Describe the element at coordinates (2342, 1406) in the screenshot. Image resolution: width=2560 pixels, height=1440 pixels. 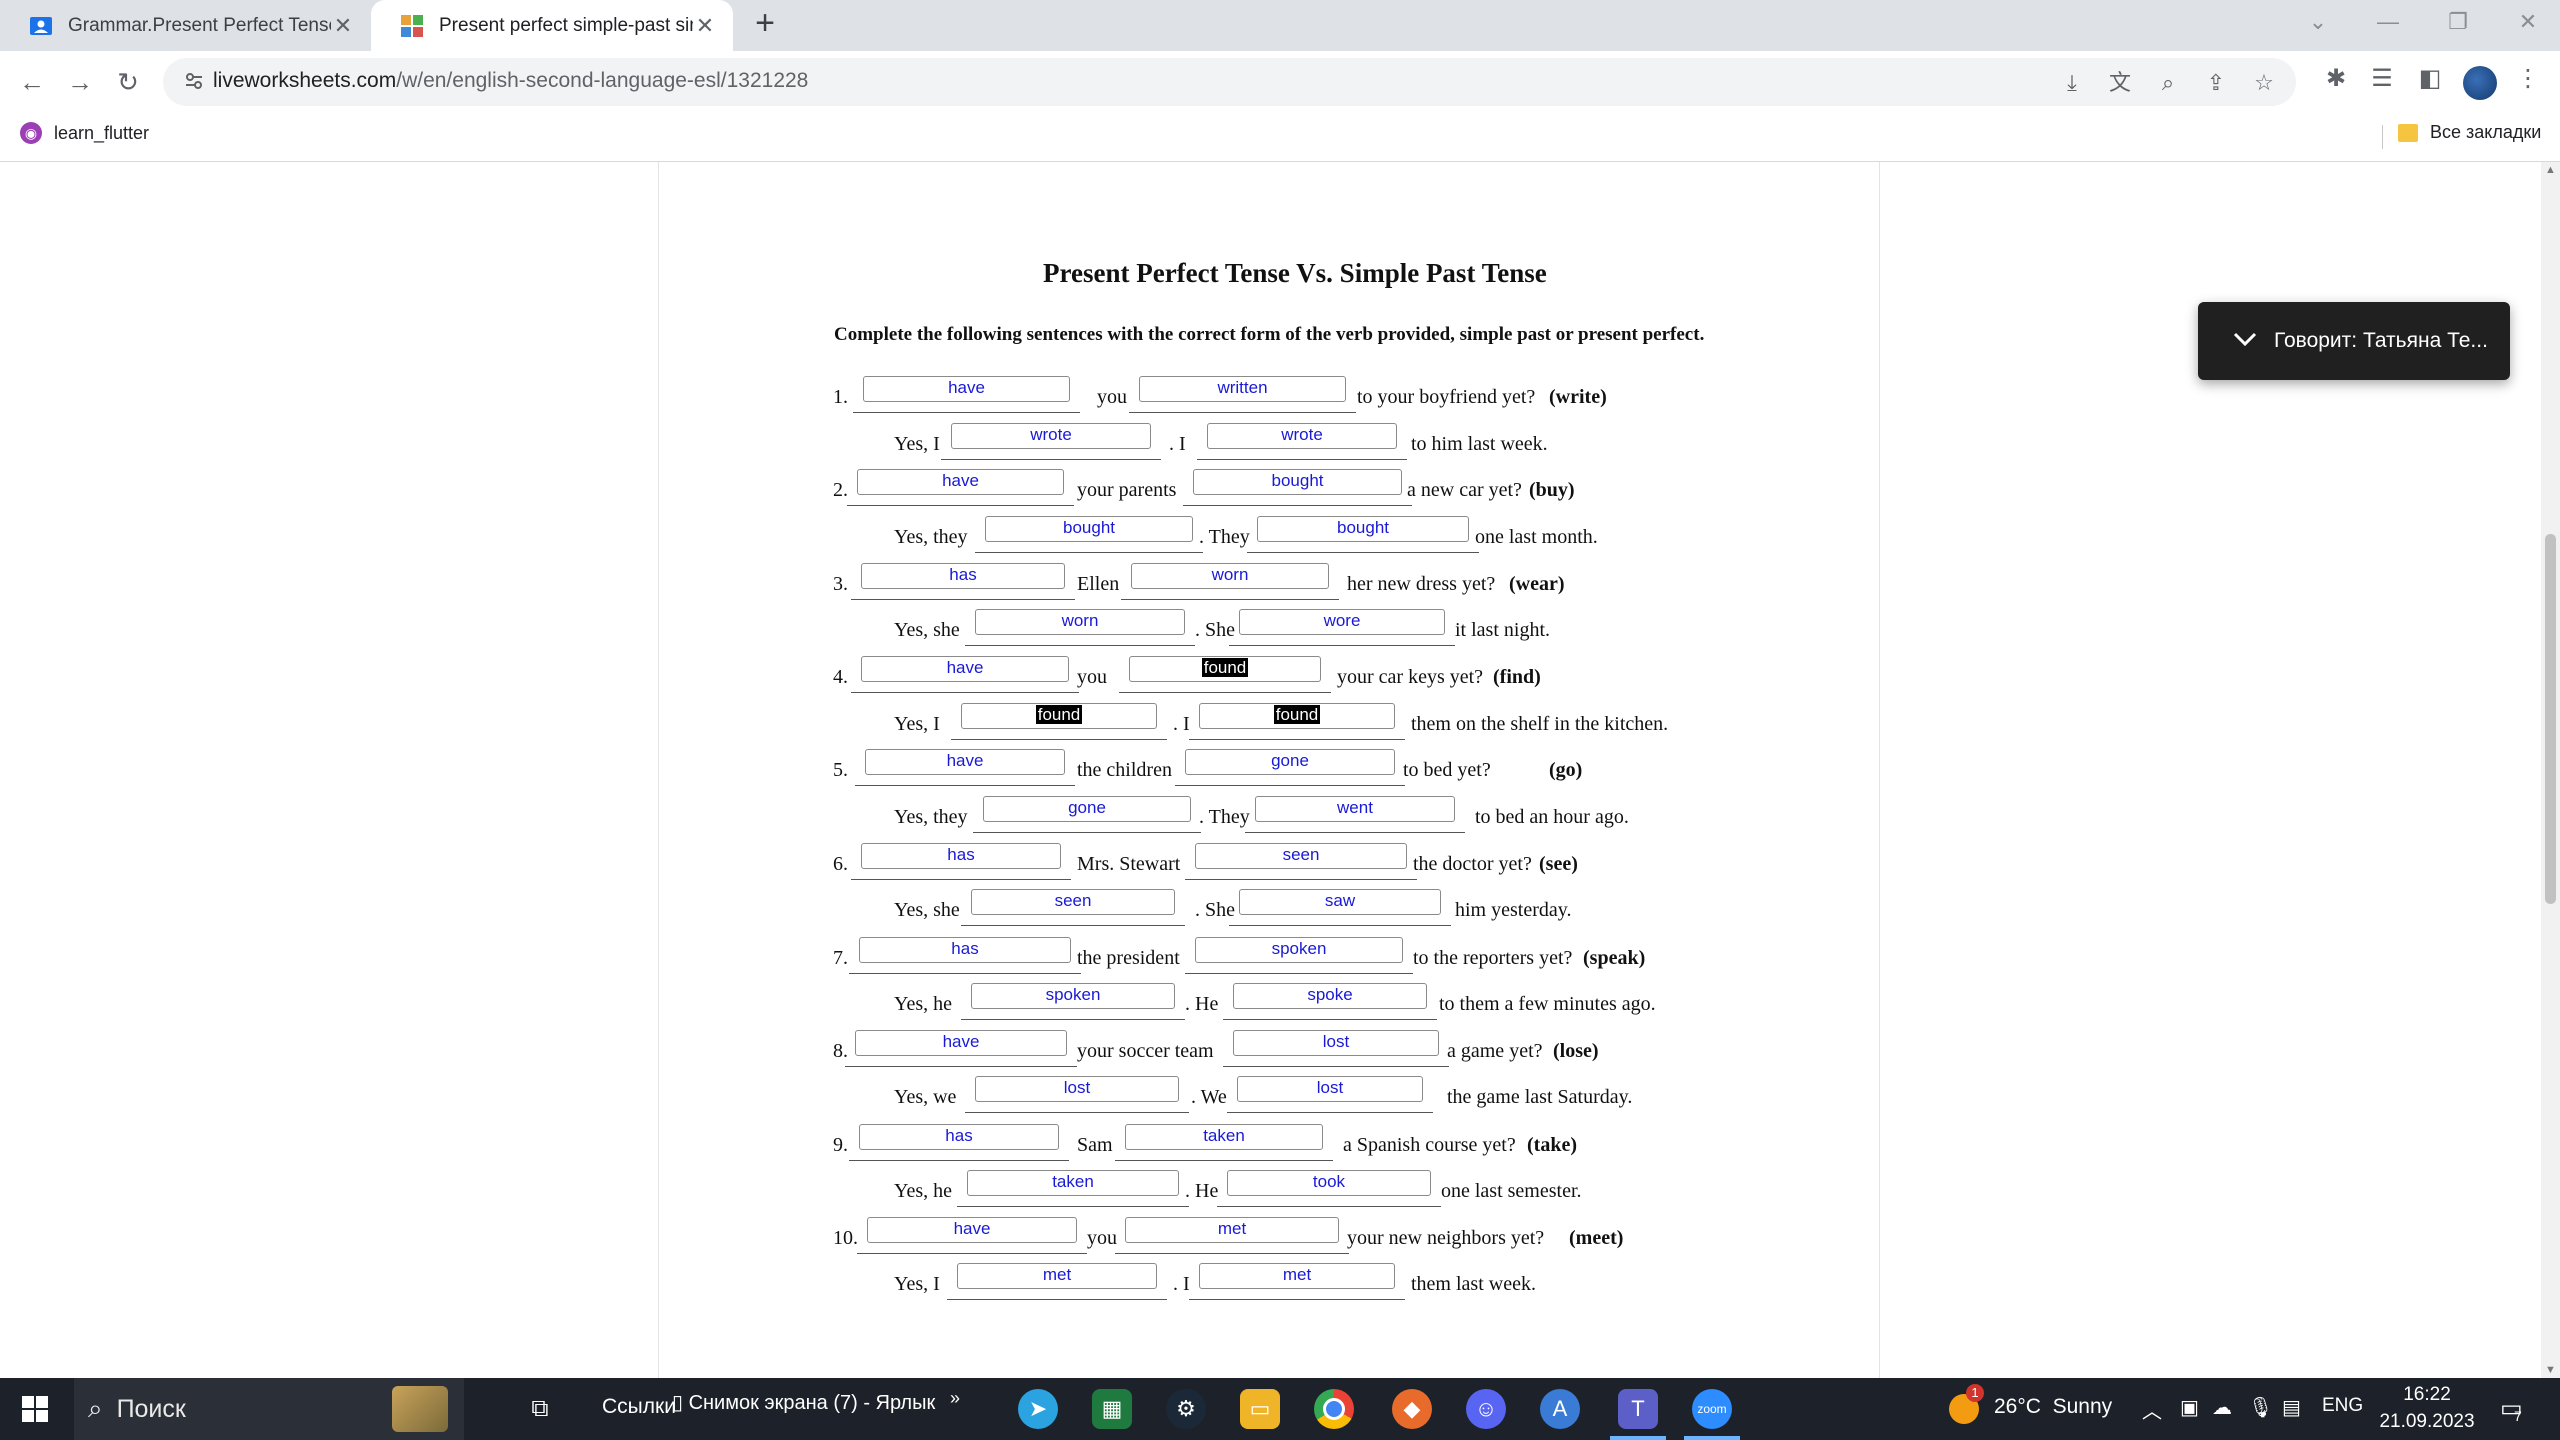
I see `language-indicator: ENG` at that location.